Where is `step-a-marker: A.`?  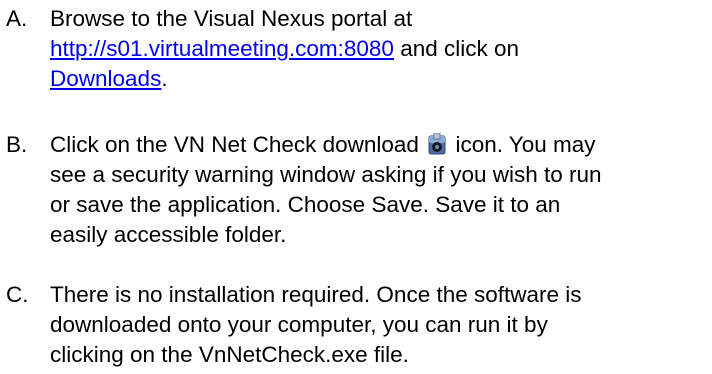
step-a-marker: A. is located at coordinates (17, 18).